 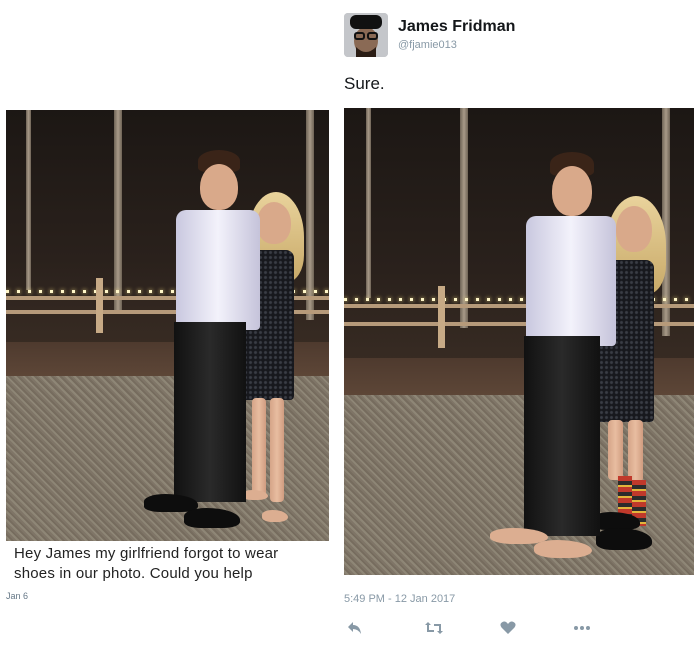 I want to click on request-date: Jan 6, so click(x=17, y=596).